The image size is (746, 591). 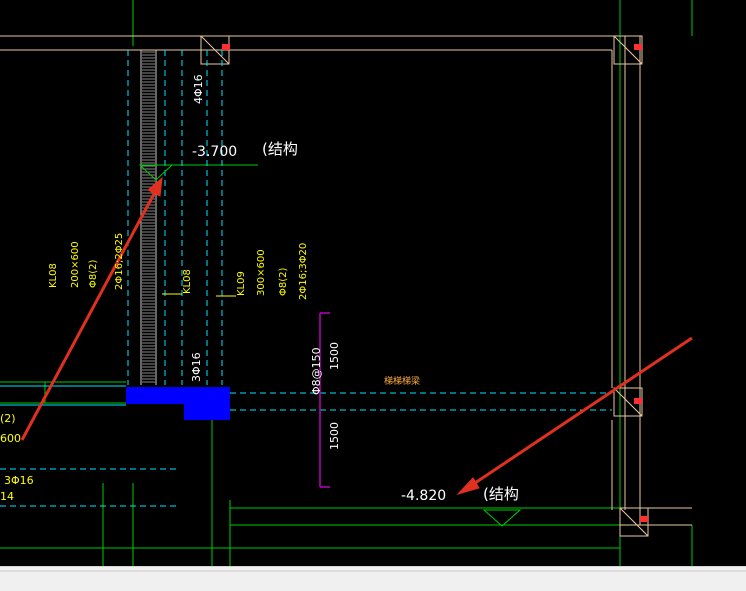 What do you see at coordinates (501, 494) in the screenshot?
I see `elevation-bottom-note: (结构` at bounding box center [501, 494].